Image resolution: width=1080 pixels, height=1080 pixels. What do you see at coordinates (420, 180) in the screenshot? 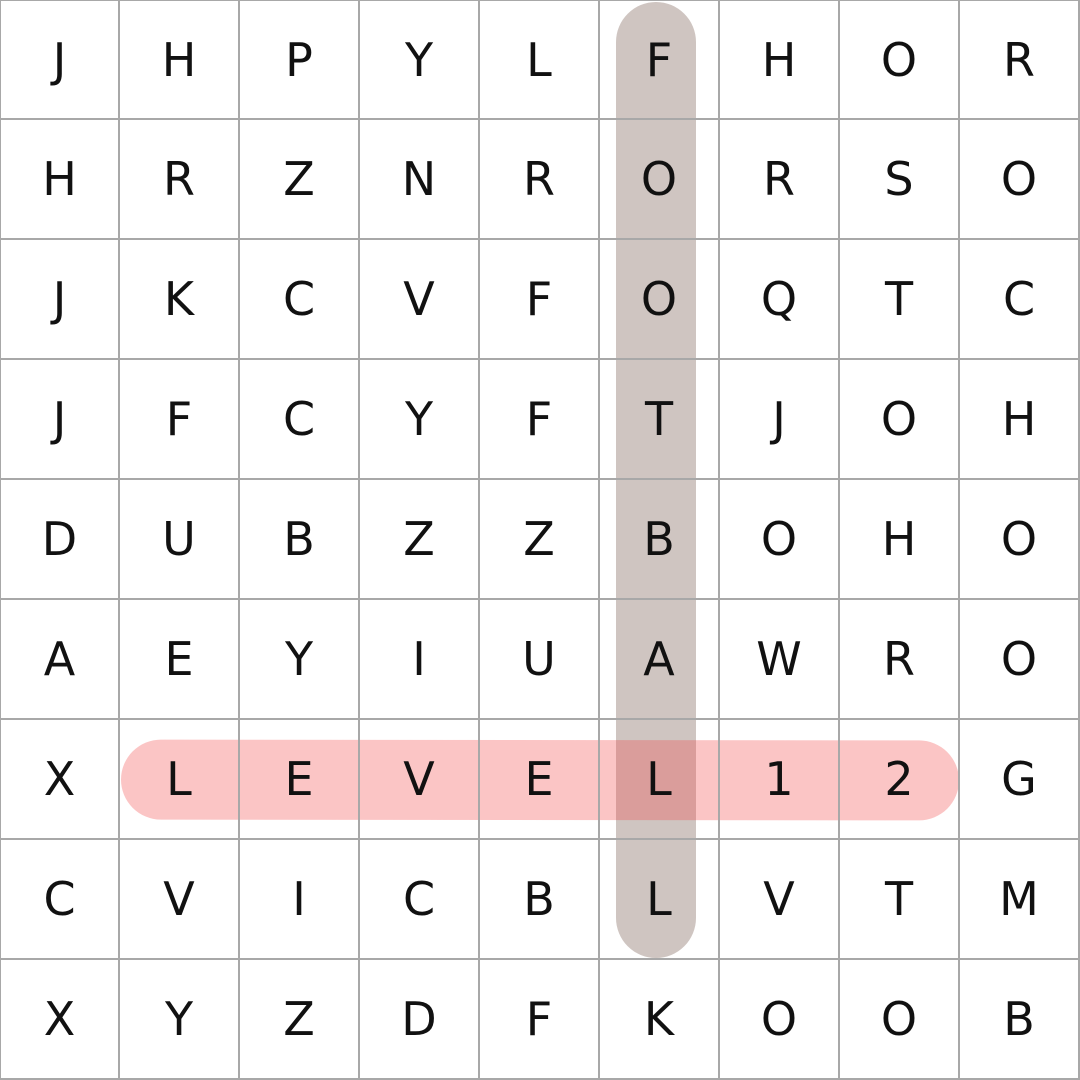
I see `letter-cell: N` at bounding box center [420, 180].